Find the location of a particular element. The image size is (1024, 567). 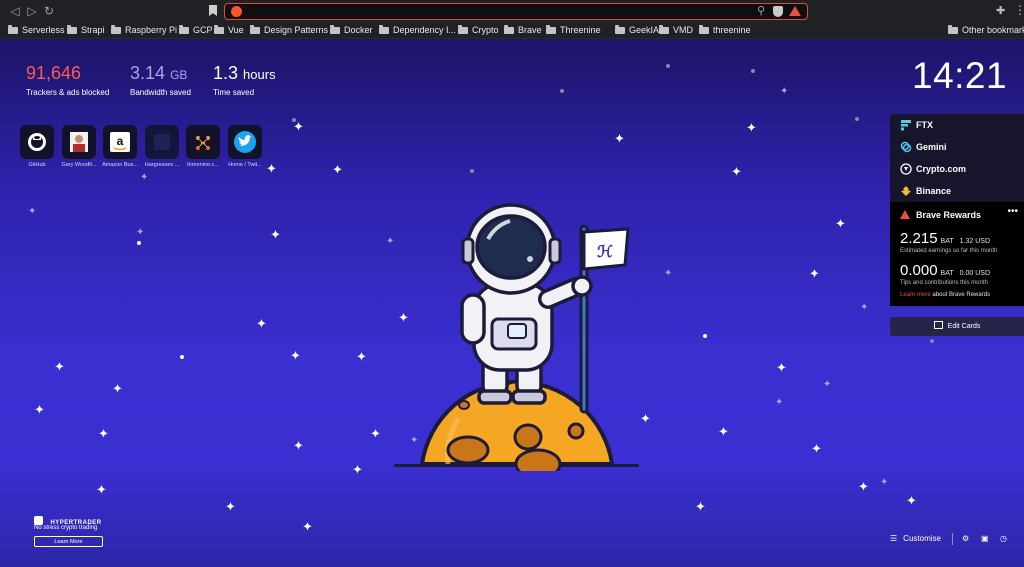

time-saved-label: Time saved is located at coordinates (234, 92).